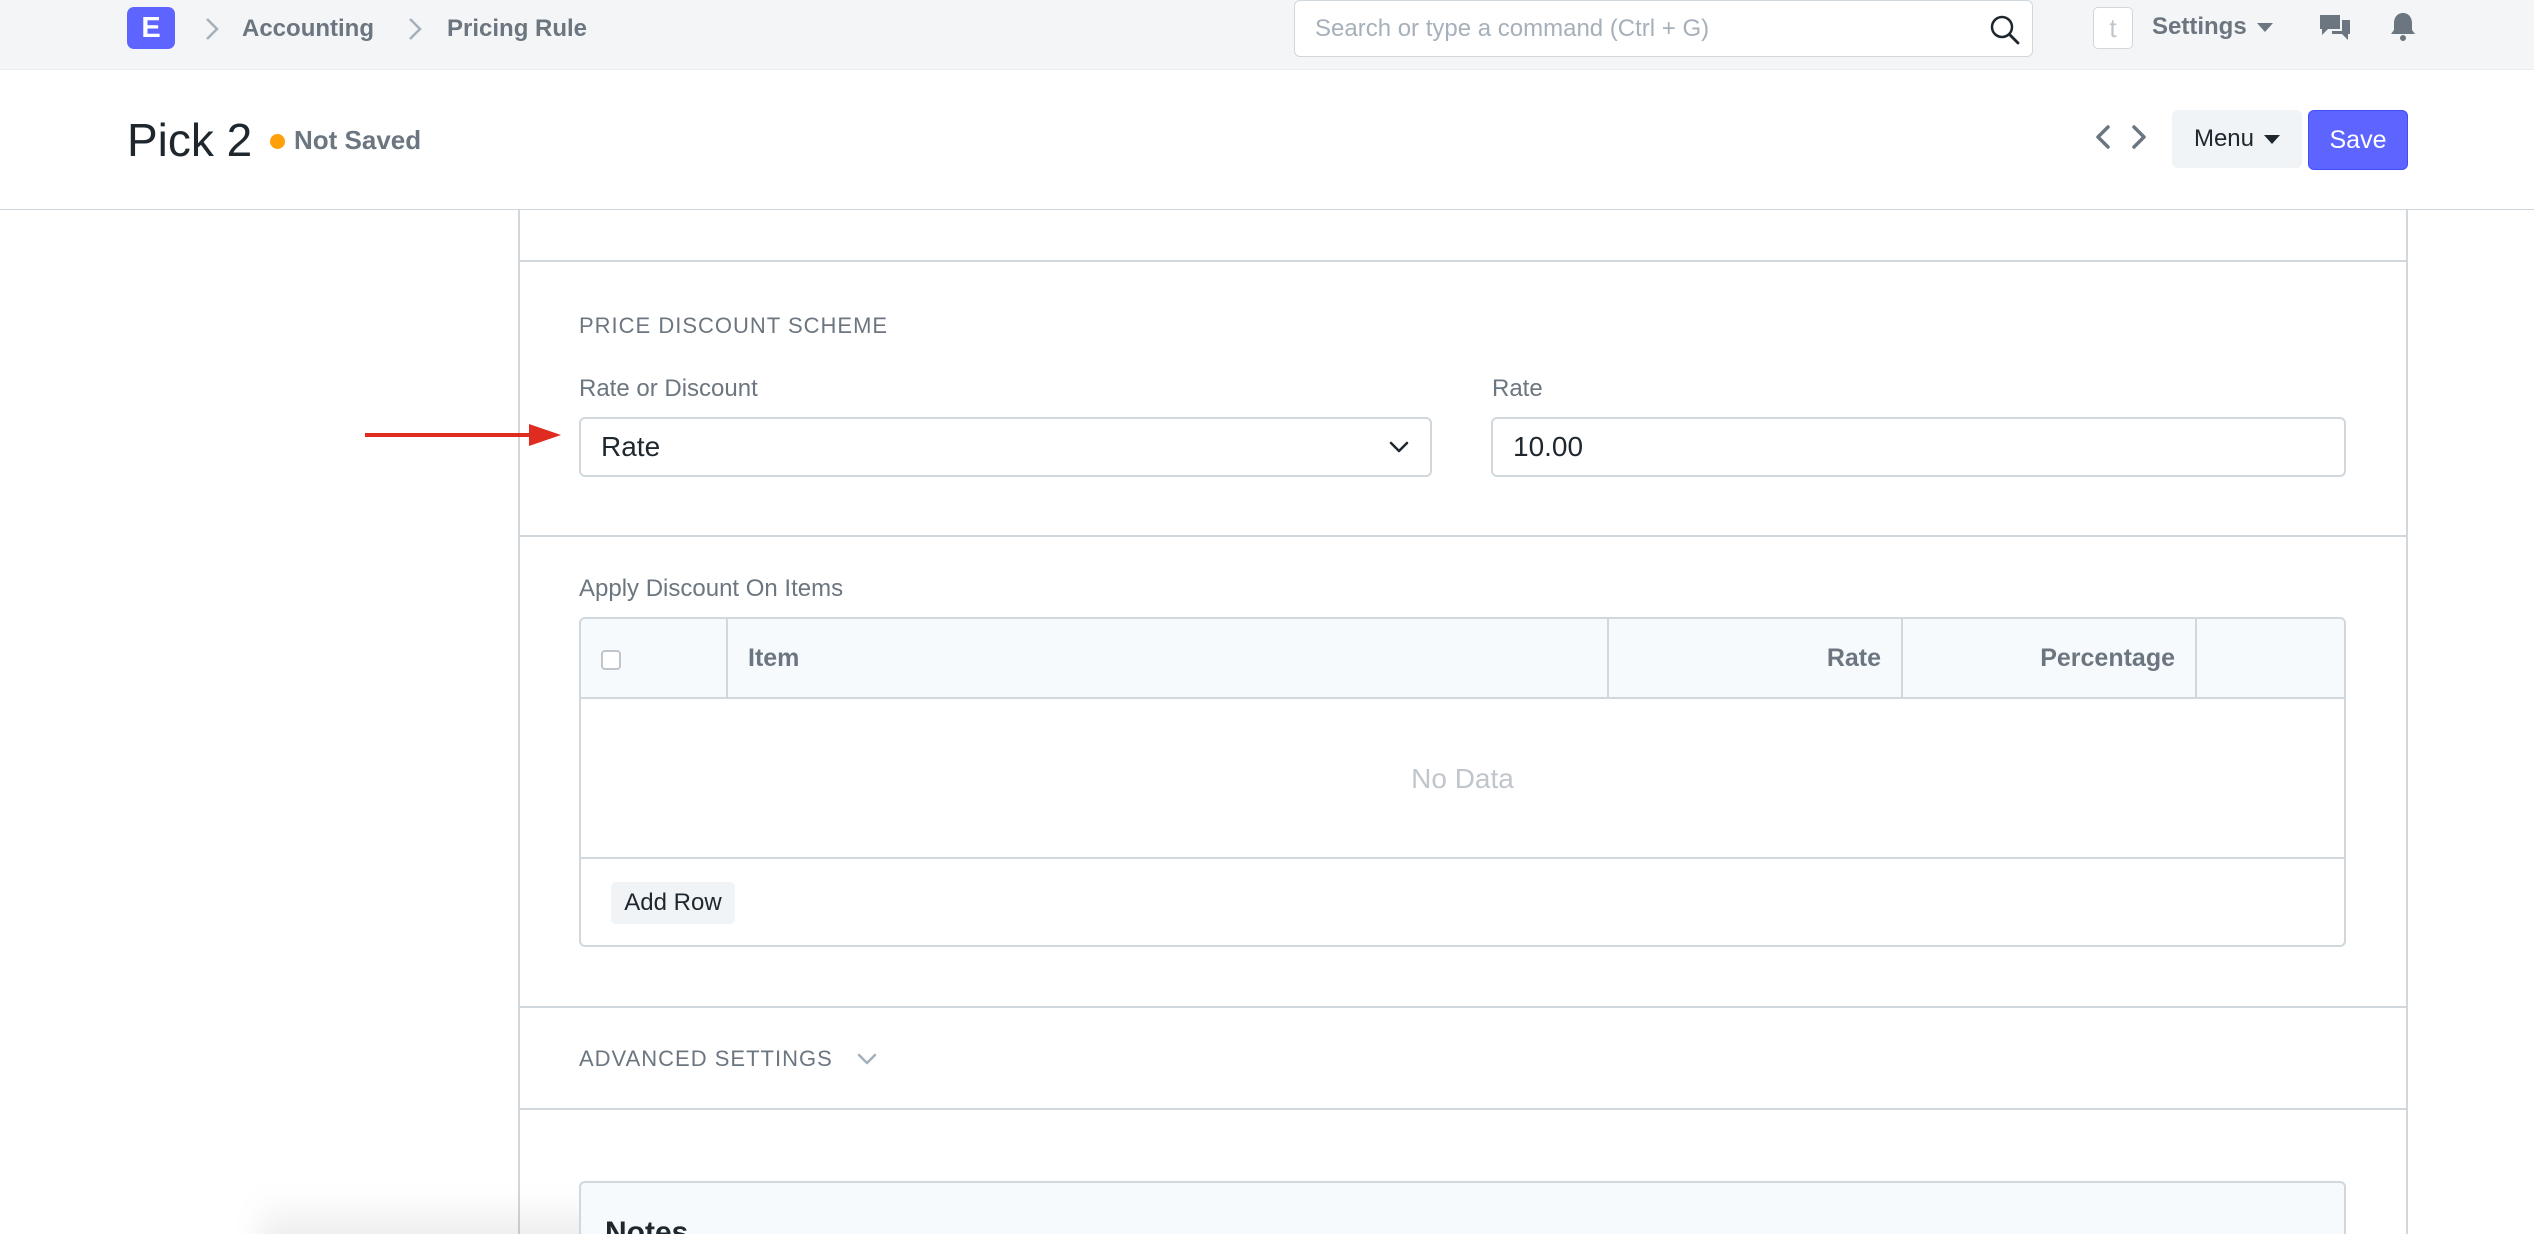 The width and height of the screenshot is (2534, 1234). I want to click on rate-label: Rate, so click(1517, 388).